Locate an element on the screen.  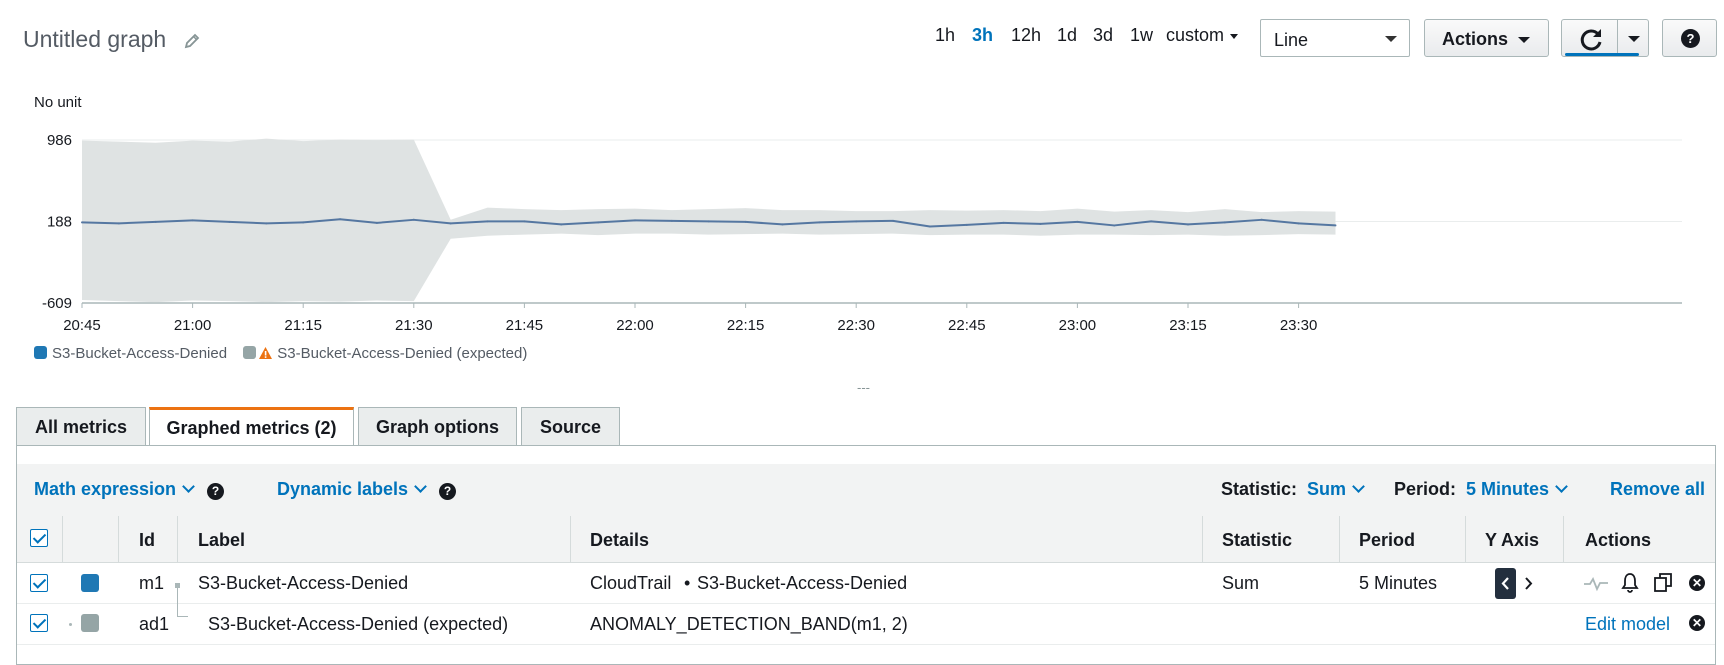
refresh-button is located at coordinates (1589, 38).